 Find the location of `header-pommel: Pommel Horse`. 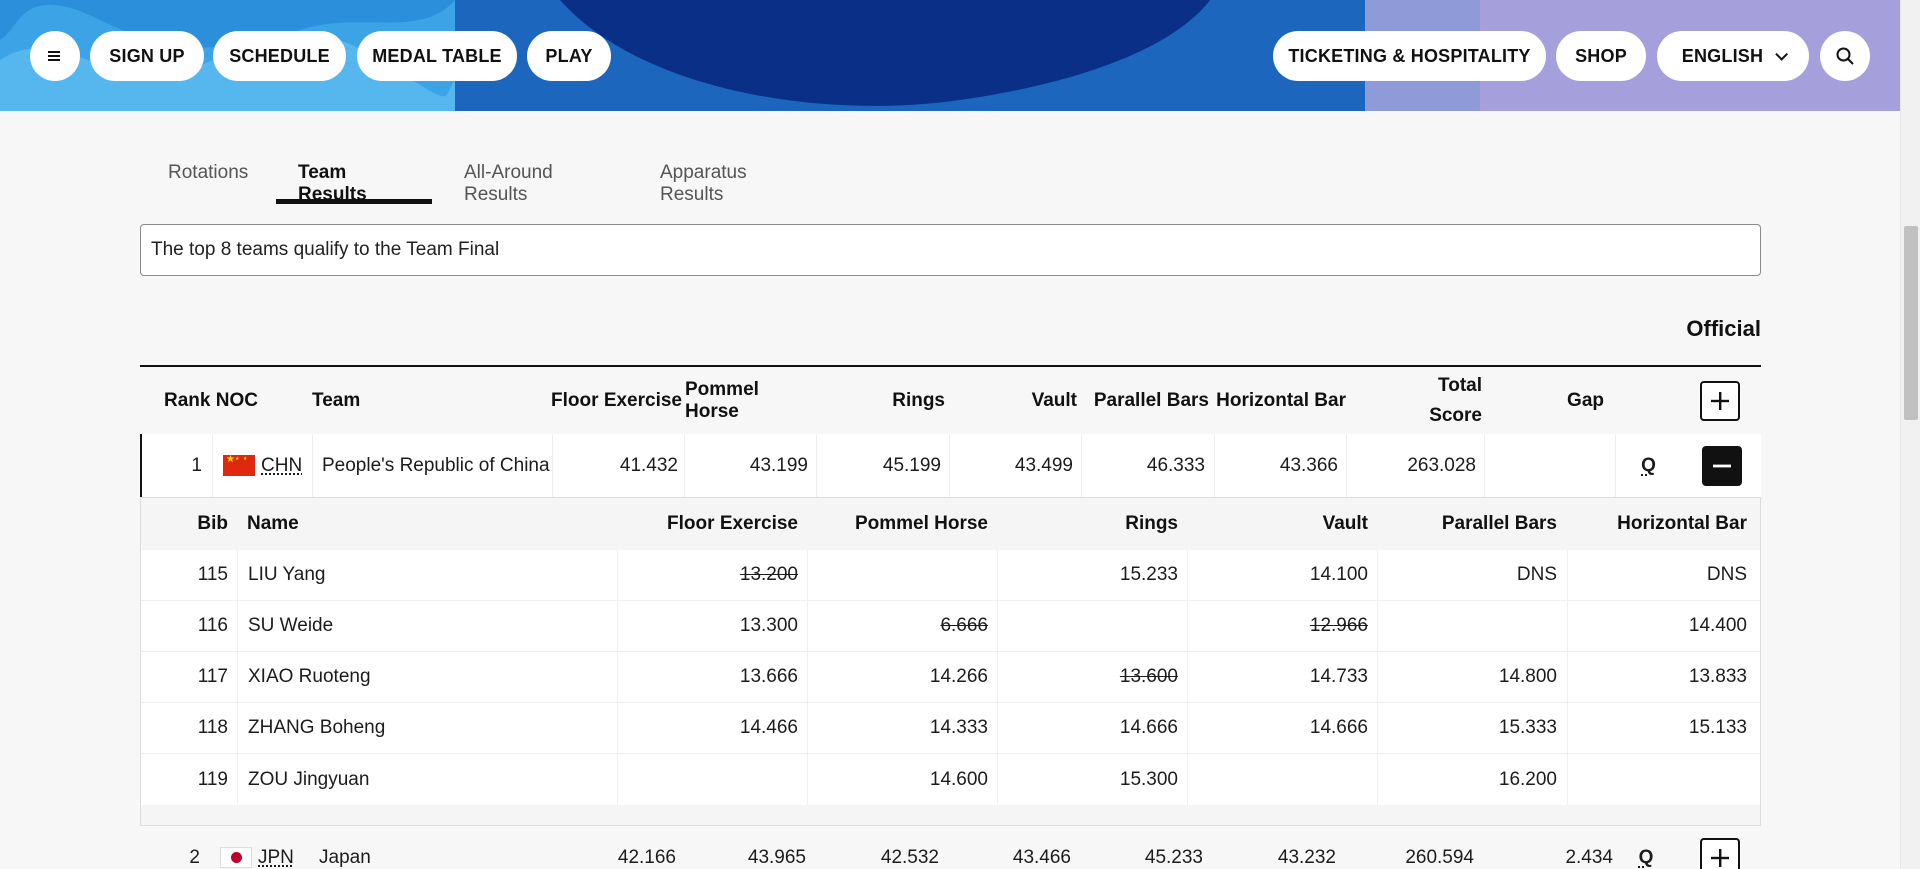

header-pommel: Pommel Horse is located at coordinates (722, 400).